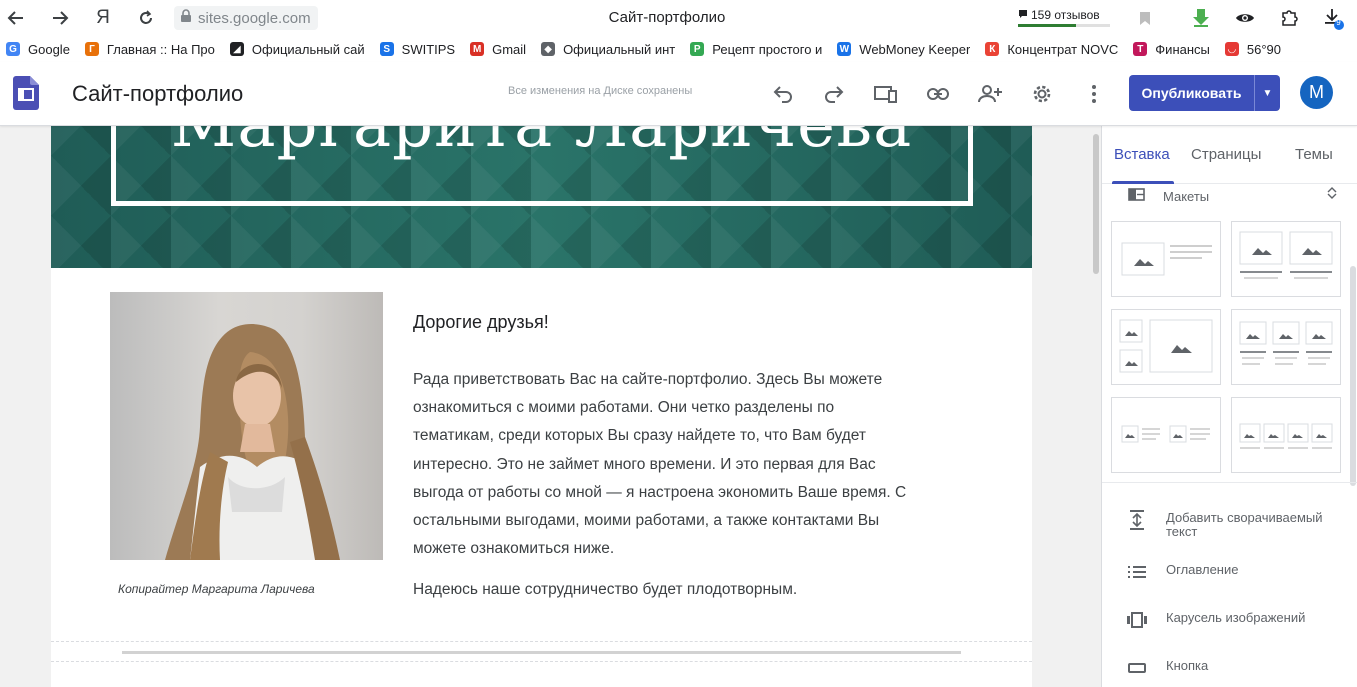 The width and height of the screenshot is (1357, 687). Describe the element at coordinates (60, 18) in the screenshot. I see `forward-icon` at that location.